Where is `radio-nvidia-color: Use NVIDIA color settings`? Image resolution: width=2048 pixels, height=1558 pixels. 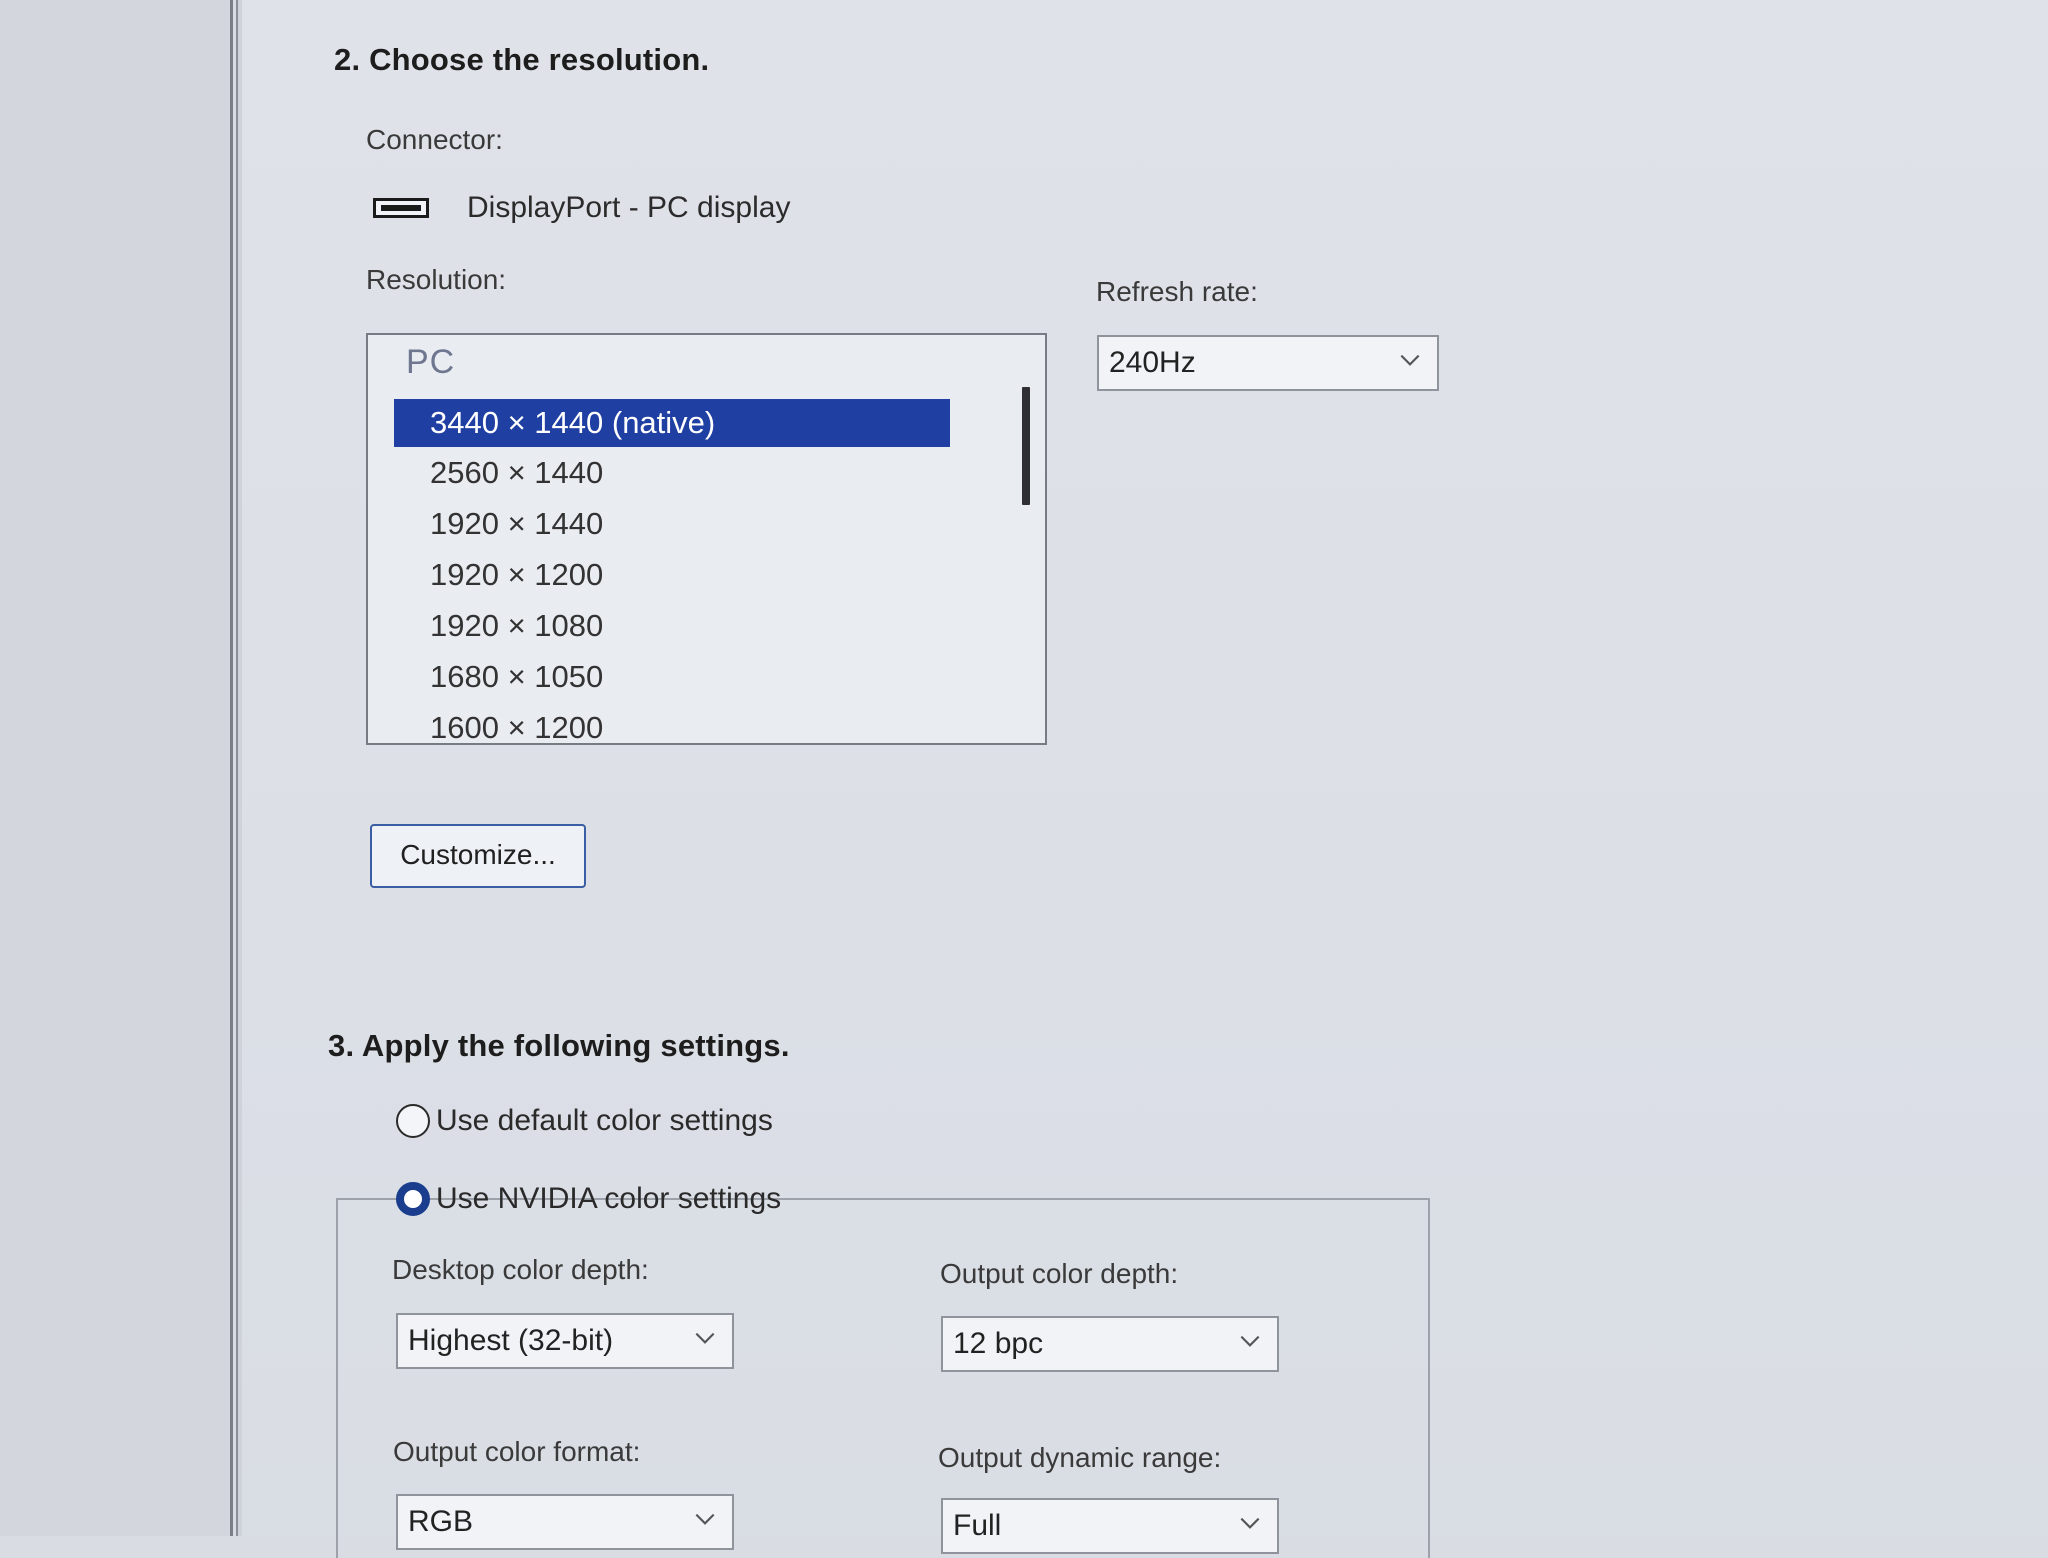
radio-nvidia-color: Use NVIDIA color settings is located at coordinates (588, 1199).